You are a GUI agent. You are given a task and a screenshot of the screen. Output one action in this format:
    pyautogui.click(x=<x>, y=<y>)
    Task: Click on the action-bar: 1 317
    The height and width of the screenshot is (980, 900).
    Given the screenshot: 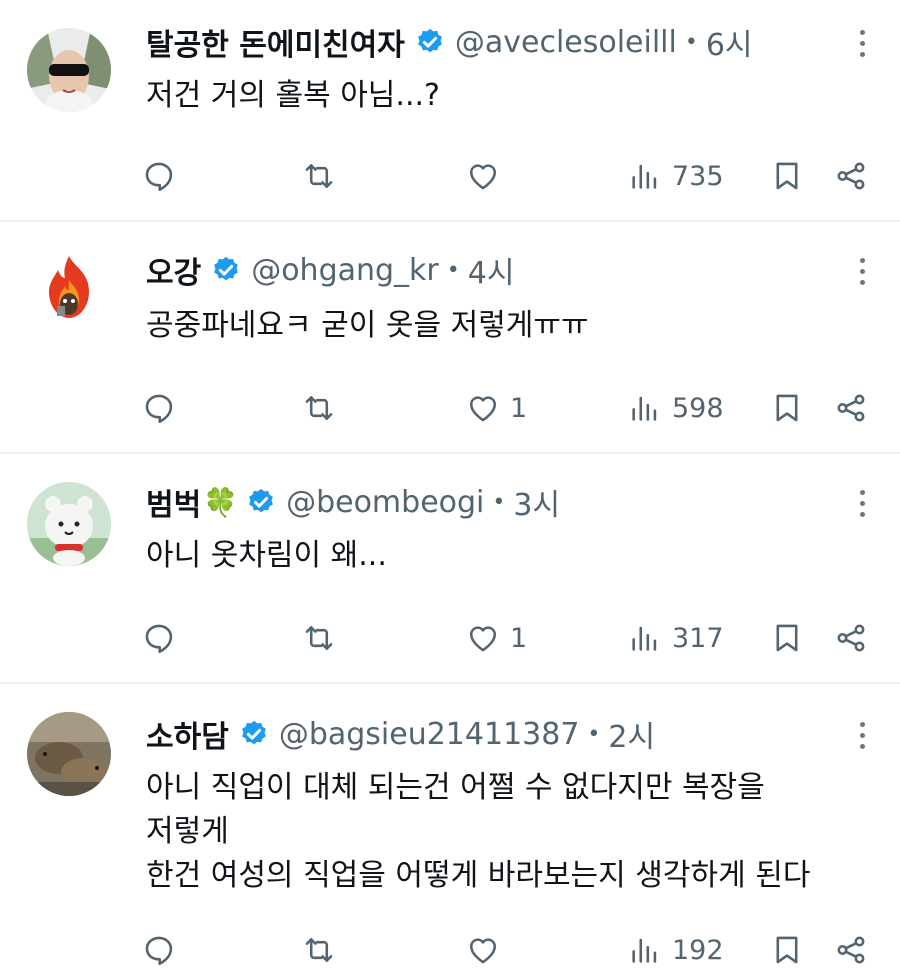 What is the action you would take?
    pyautogui.click(x=450, y=638)
    